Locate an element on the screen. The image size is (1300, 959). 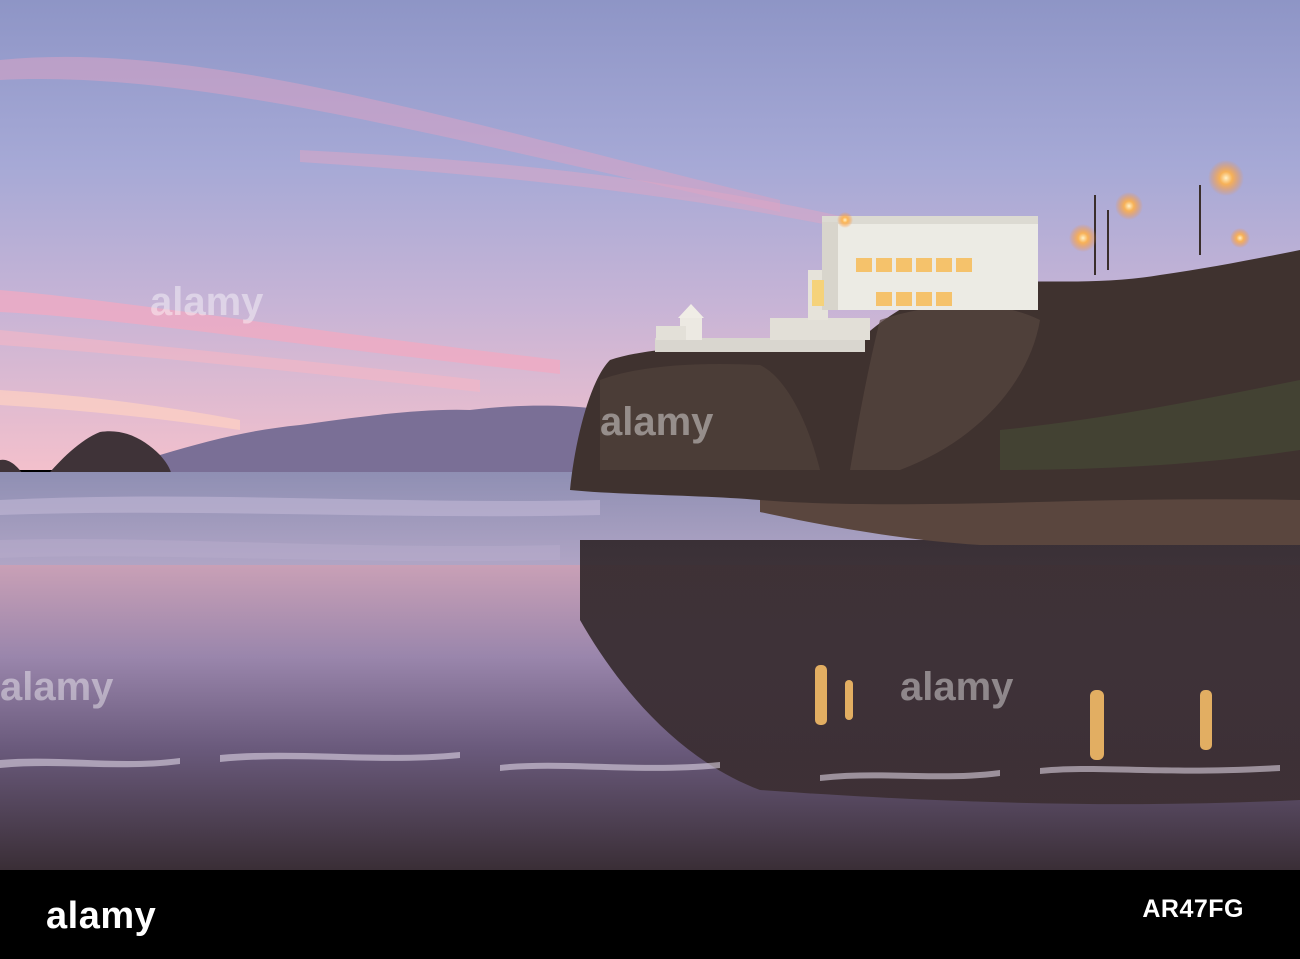
footer-bar is located at coordinates (650, 914).